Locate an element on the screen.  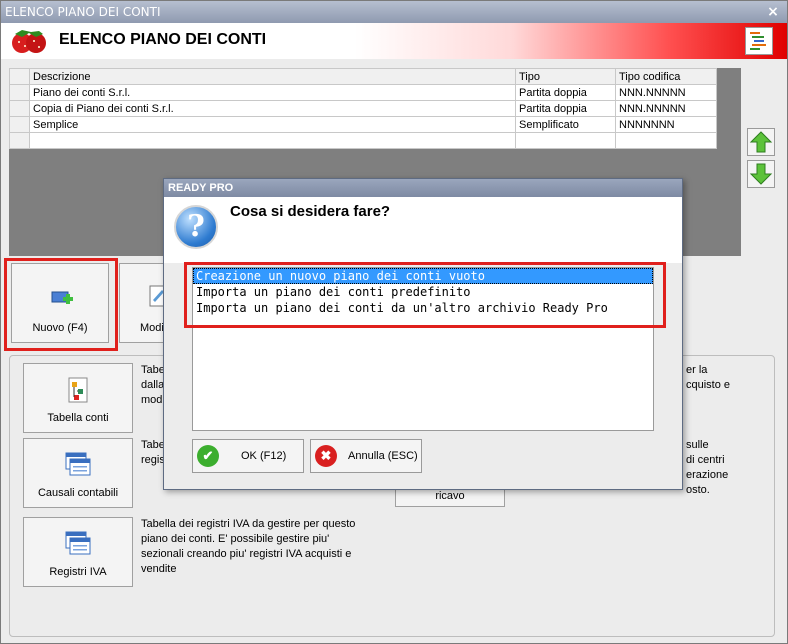
table-cell: Piano dei conti S.r.l. is located at coordinates (272, 92).